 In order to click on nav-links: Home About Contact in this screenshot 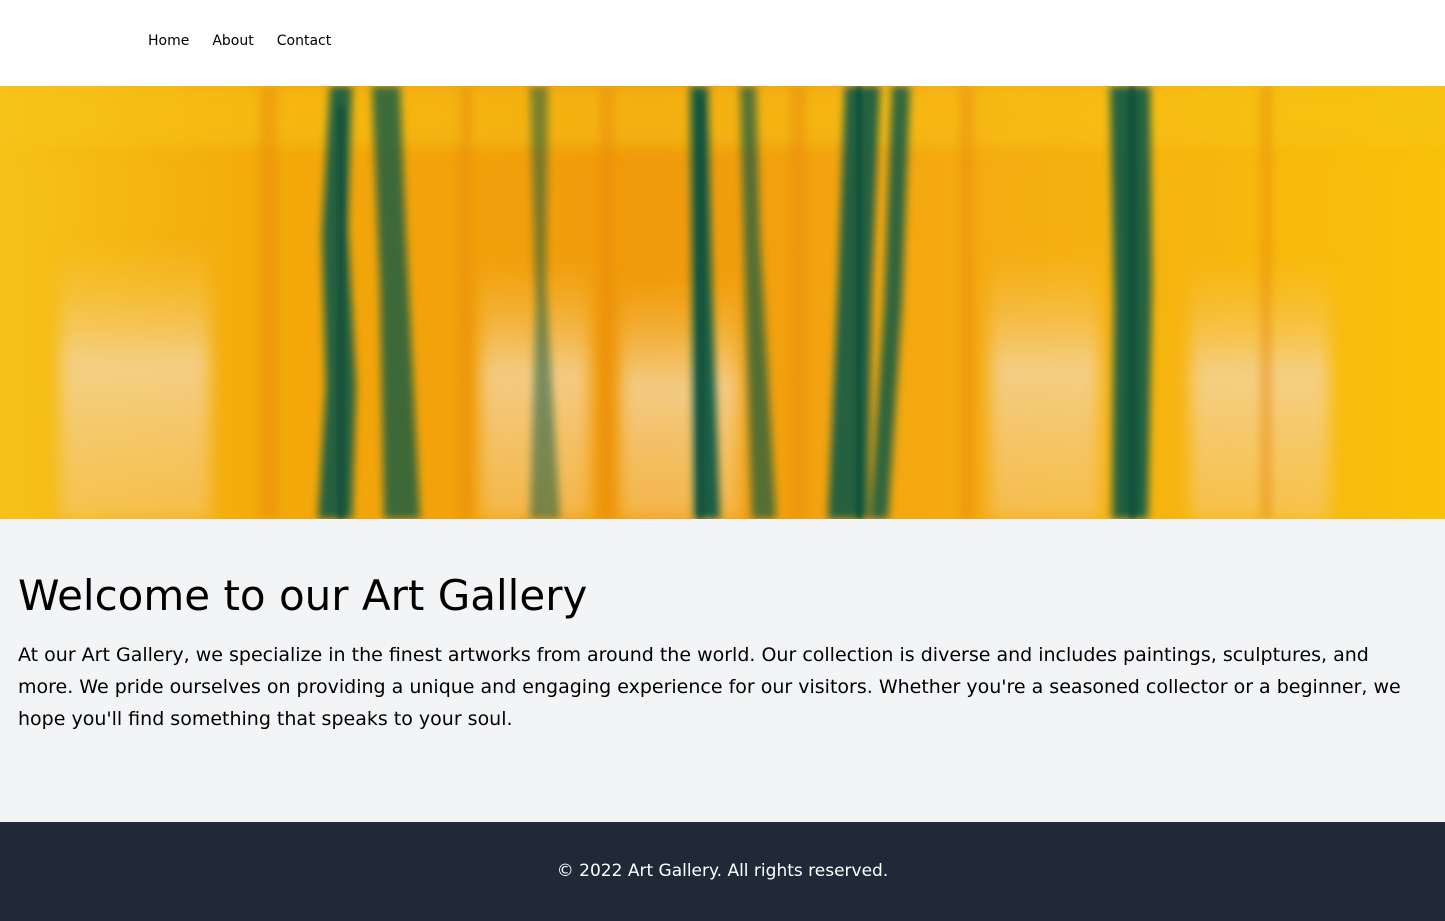, I will do `click(251, 41)`.